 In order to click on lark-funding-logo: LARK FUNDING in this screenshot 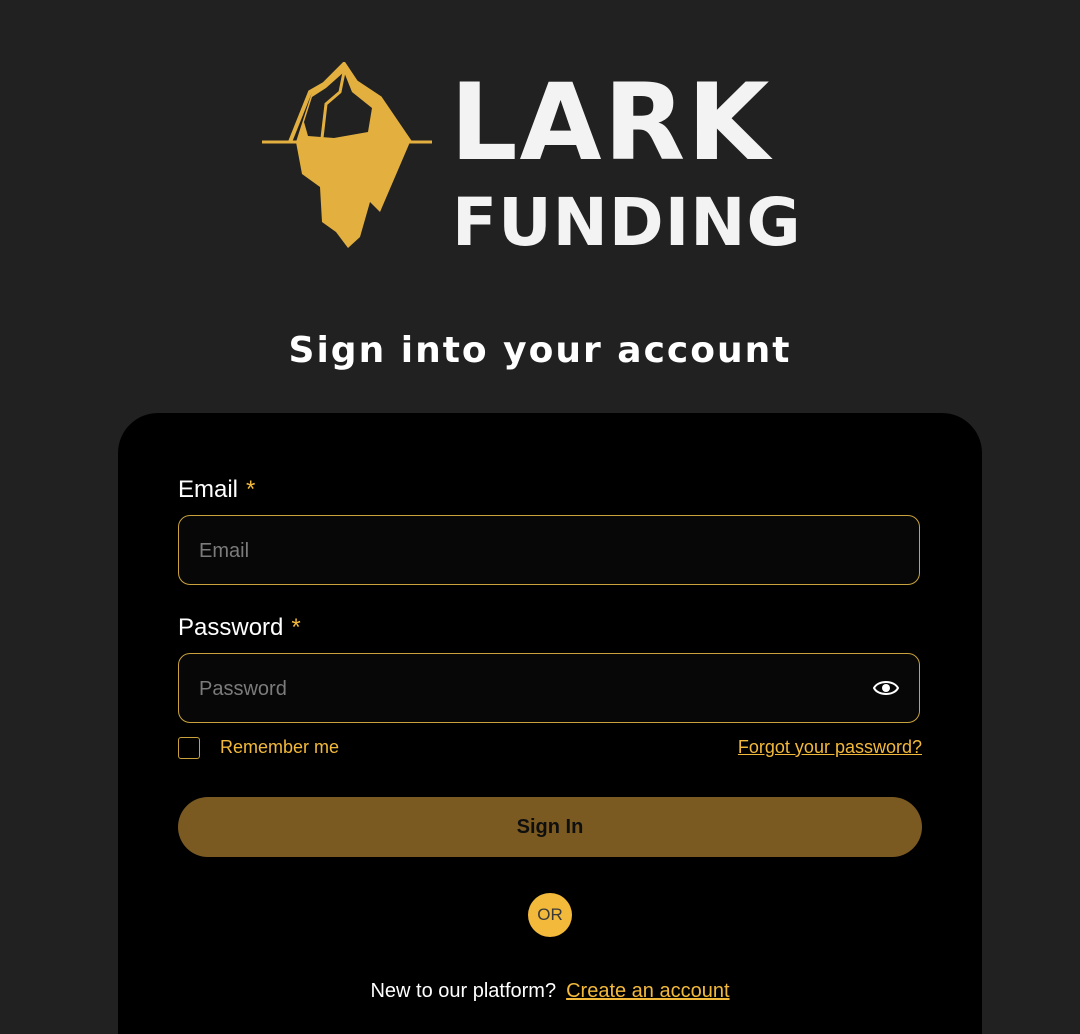, I will do `click(530, 158)`.